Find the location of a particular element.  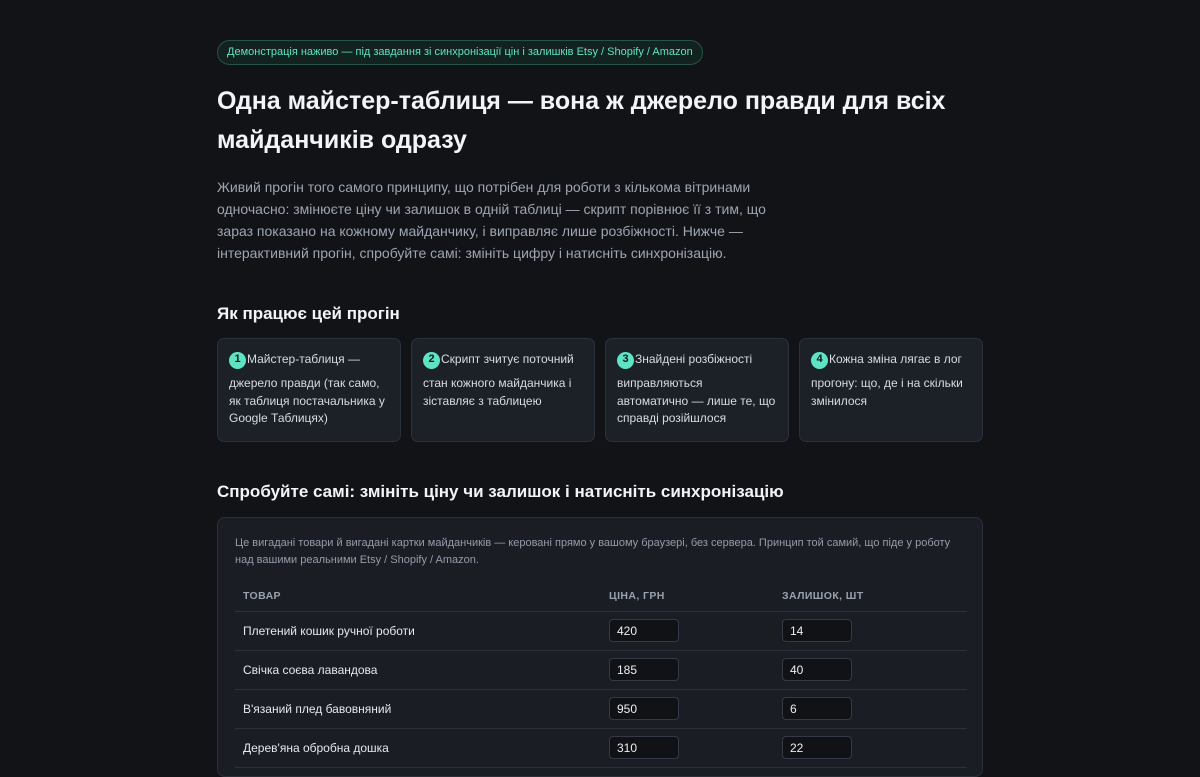

step-number-badge: 4 is located at coordinates (819, 360).